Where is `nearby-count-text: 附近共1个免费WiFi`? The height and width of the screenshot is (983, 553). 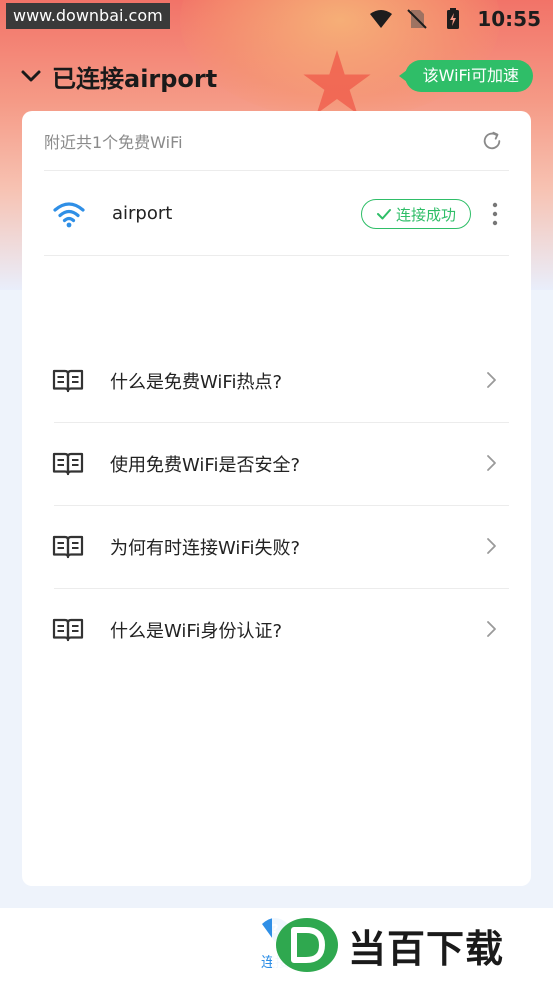 nearby-count-text: 附近共1个免费WiFi is located at coordinates (113, 142).